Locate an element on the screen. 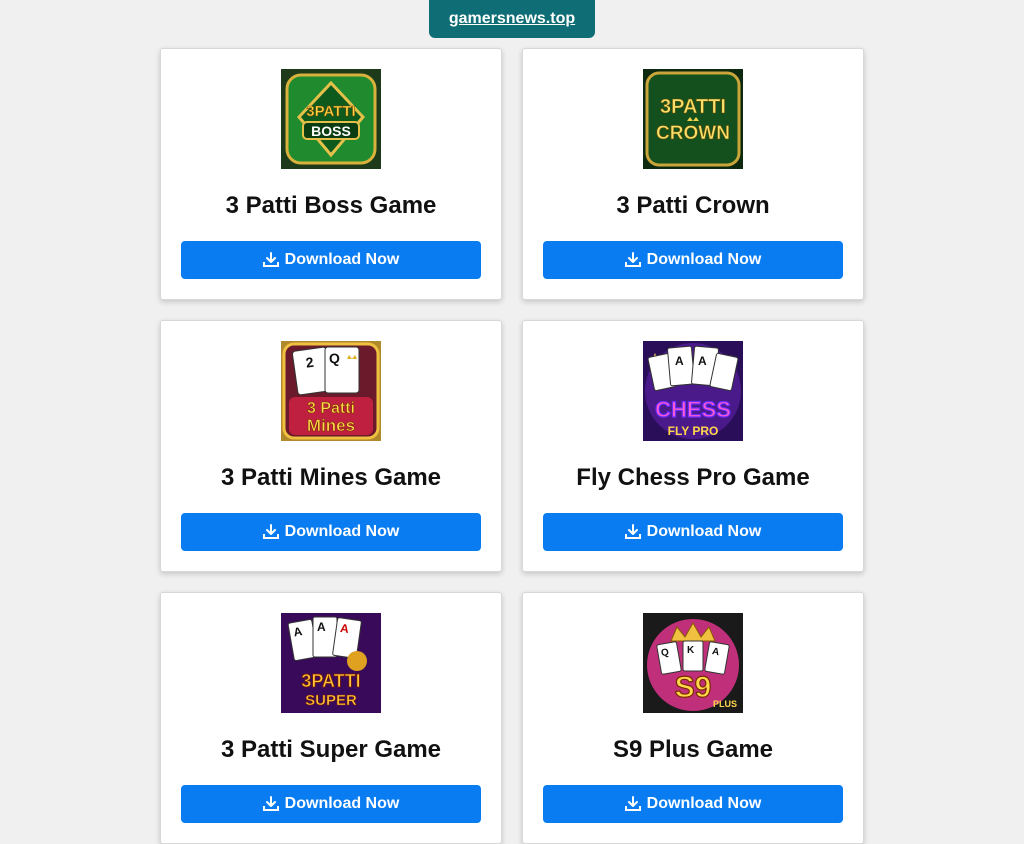  game-title: 3 Patti Crown is located at coordinates (693, 205).